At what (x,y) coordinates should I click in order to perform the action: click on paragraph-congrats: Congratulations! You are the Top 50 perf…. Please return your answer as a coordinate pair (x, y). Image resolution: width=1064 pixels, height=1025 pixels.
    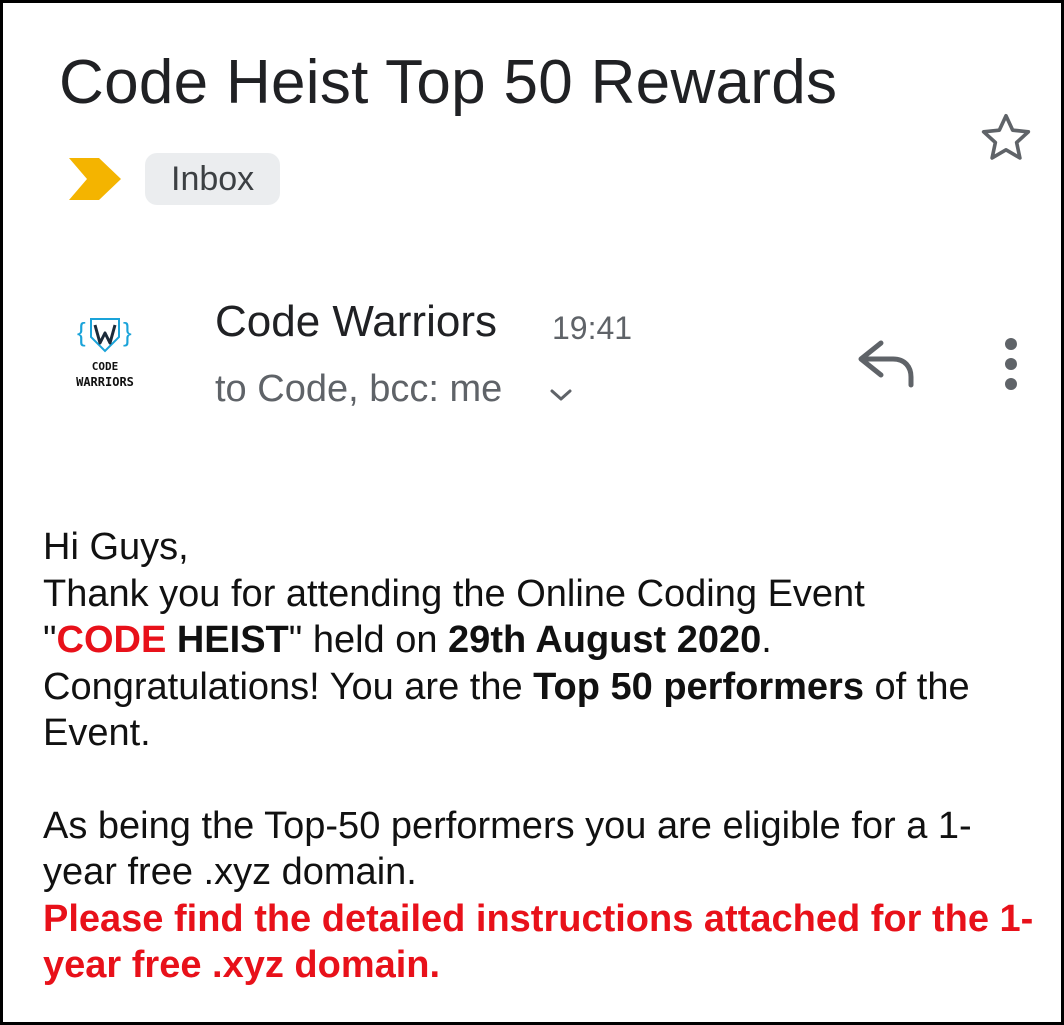
    Looking at the image, I should click on (543, 710).